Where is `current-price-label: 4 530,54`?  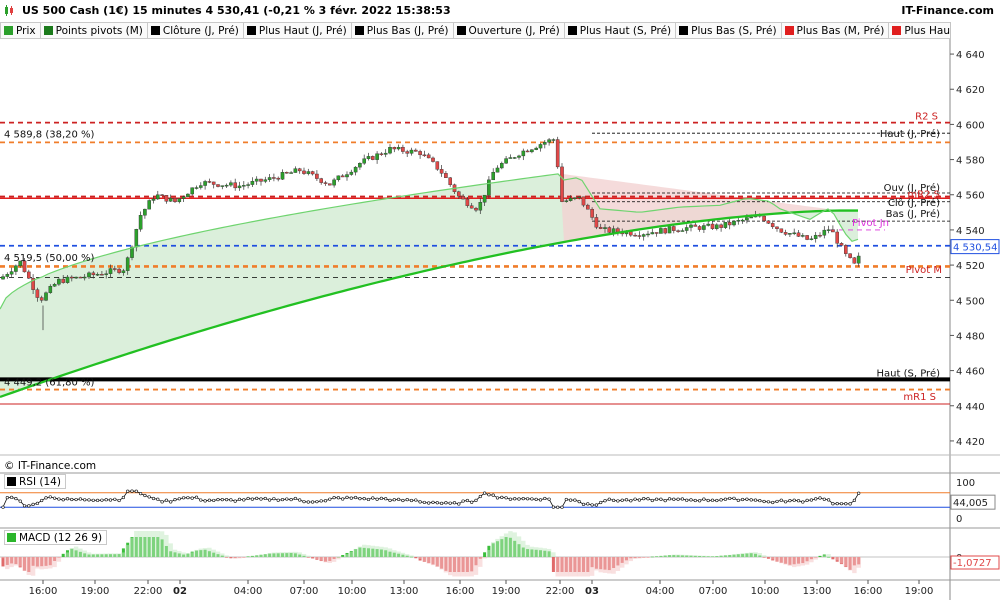
current-price-label: 4 530,54 is located at coordinates (975, 248).